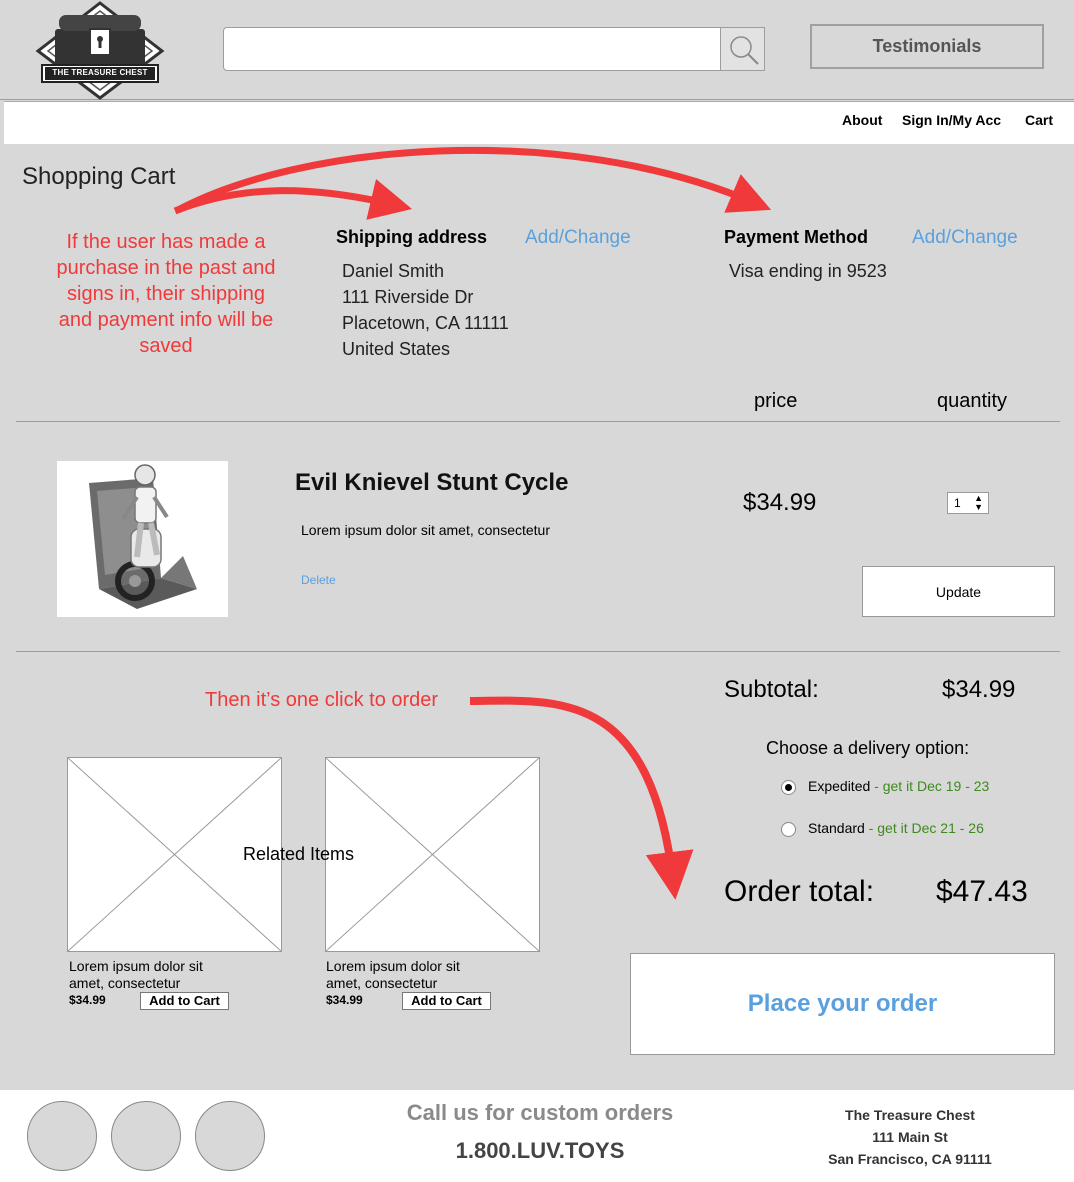 This screenshot has width=1074, height=1182. I want to click on logo-text: THE TREASURE CHEST, so click(100, 72).